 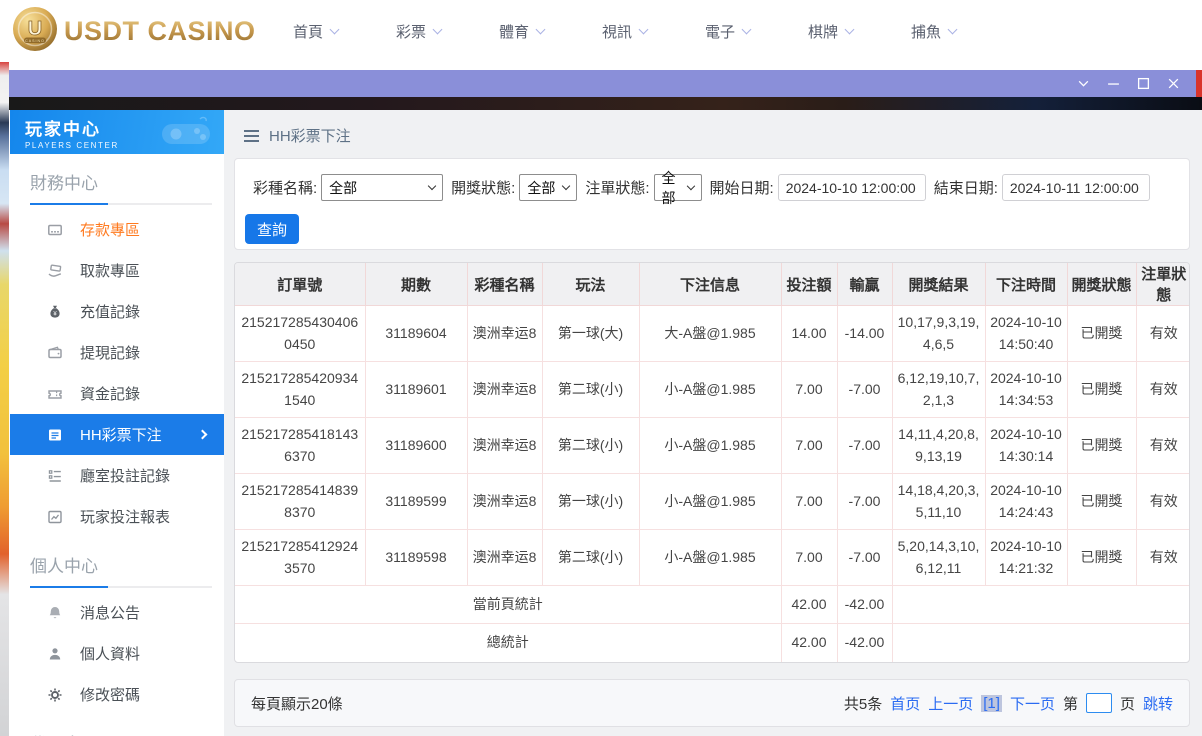 What do you see at coordinates (938, 445) in the screenshot?
I see `cell: 14,11,4,20,8,9,13,19` at bounding box center [938, 445].